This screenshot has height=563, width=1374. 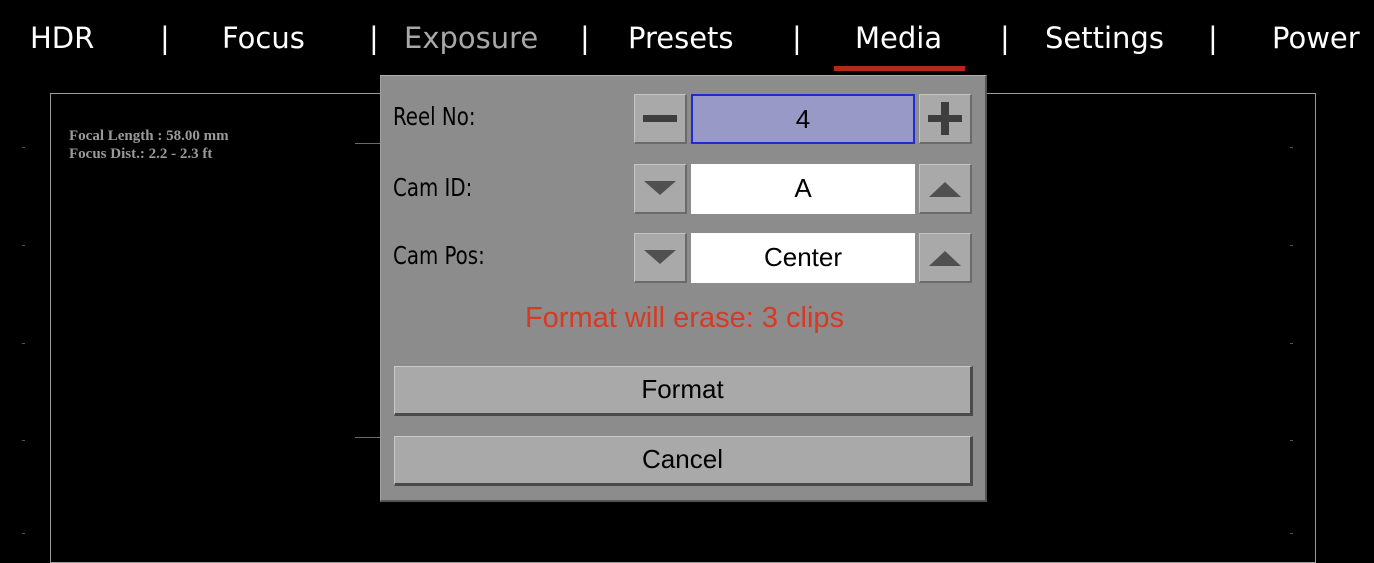 What do you see at coordinates (1316, 38) in the screenshot?
I see `menu-item-power: Power` at bounding box center [1316, 38].